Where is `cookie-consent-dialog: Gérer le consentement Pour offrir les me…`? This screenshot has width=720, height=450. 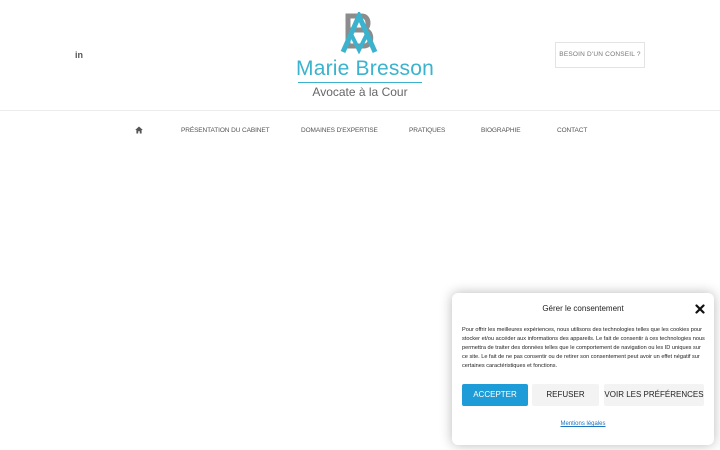
cookie-consent-dialog: Gérer le consentement Pour offrir les me… is located at coordinates (583, 369).